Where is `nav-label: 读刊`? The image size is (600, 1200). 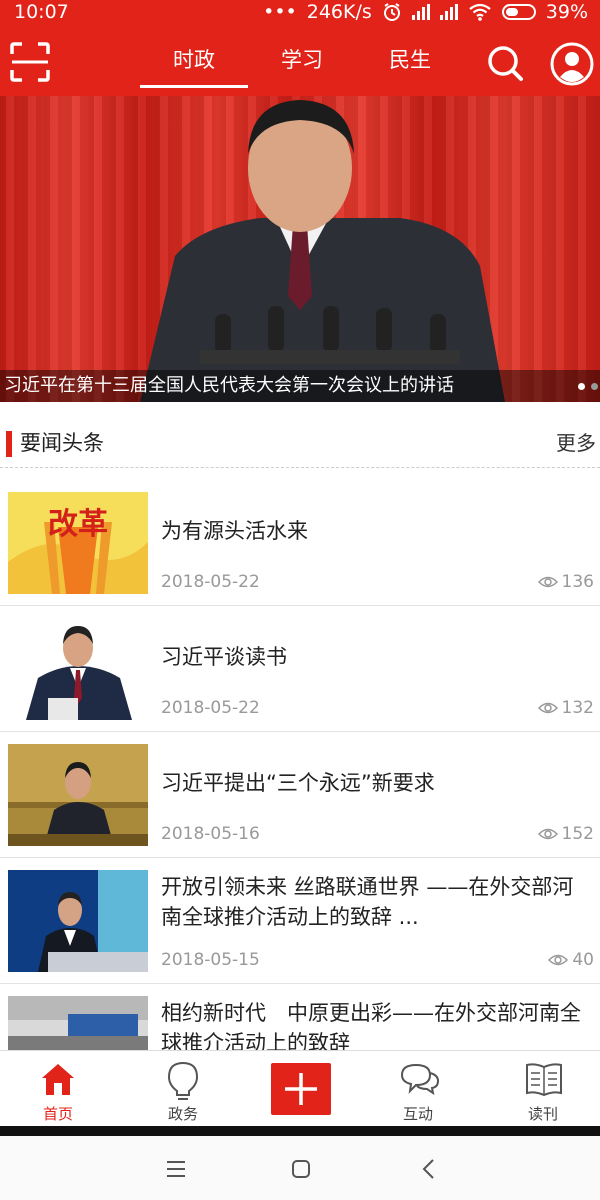 nav-label: 读刊 is located at coordinates (542, 1114).